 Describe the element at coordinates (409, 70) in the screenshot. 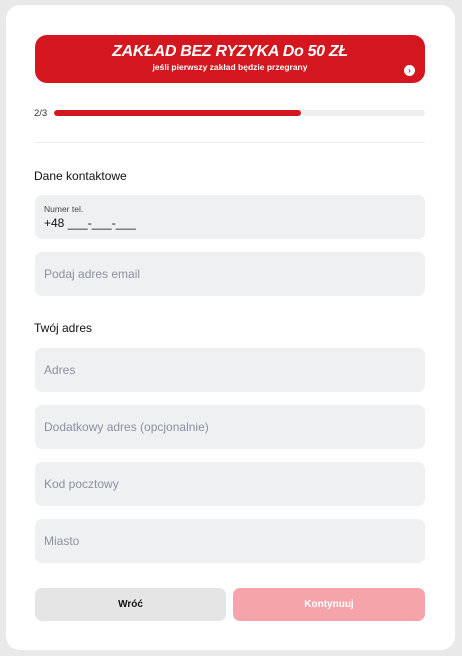

I see `chevron-right-icon: ›` at that location.